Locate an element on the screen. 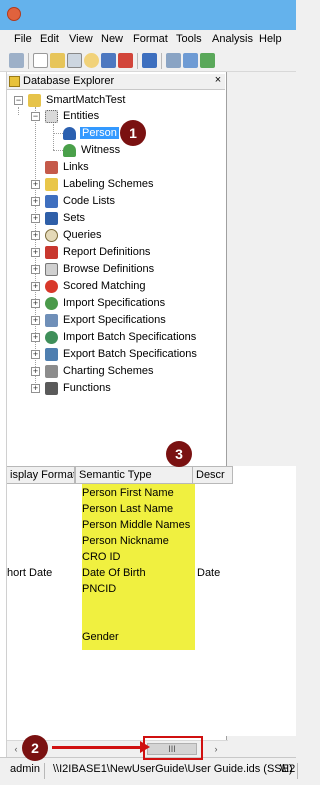  tree-item-browse-definitions: Browse Definitions is located at coordinates (100, 269).